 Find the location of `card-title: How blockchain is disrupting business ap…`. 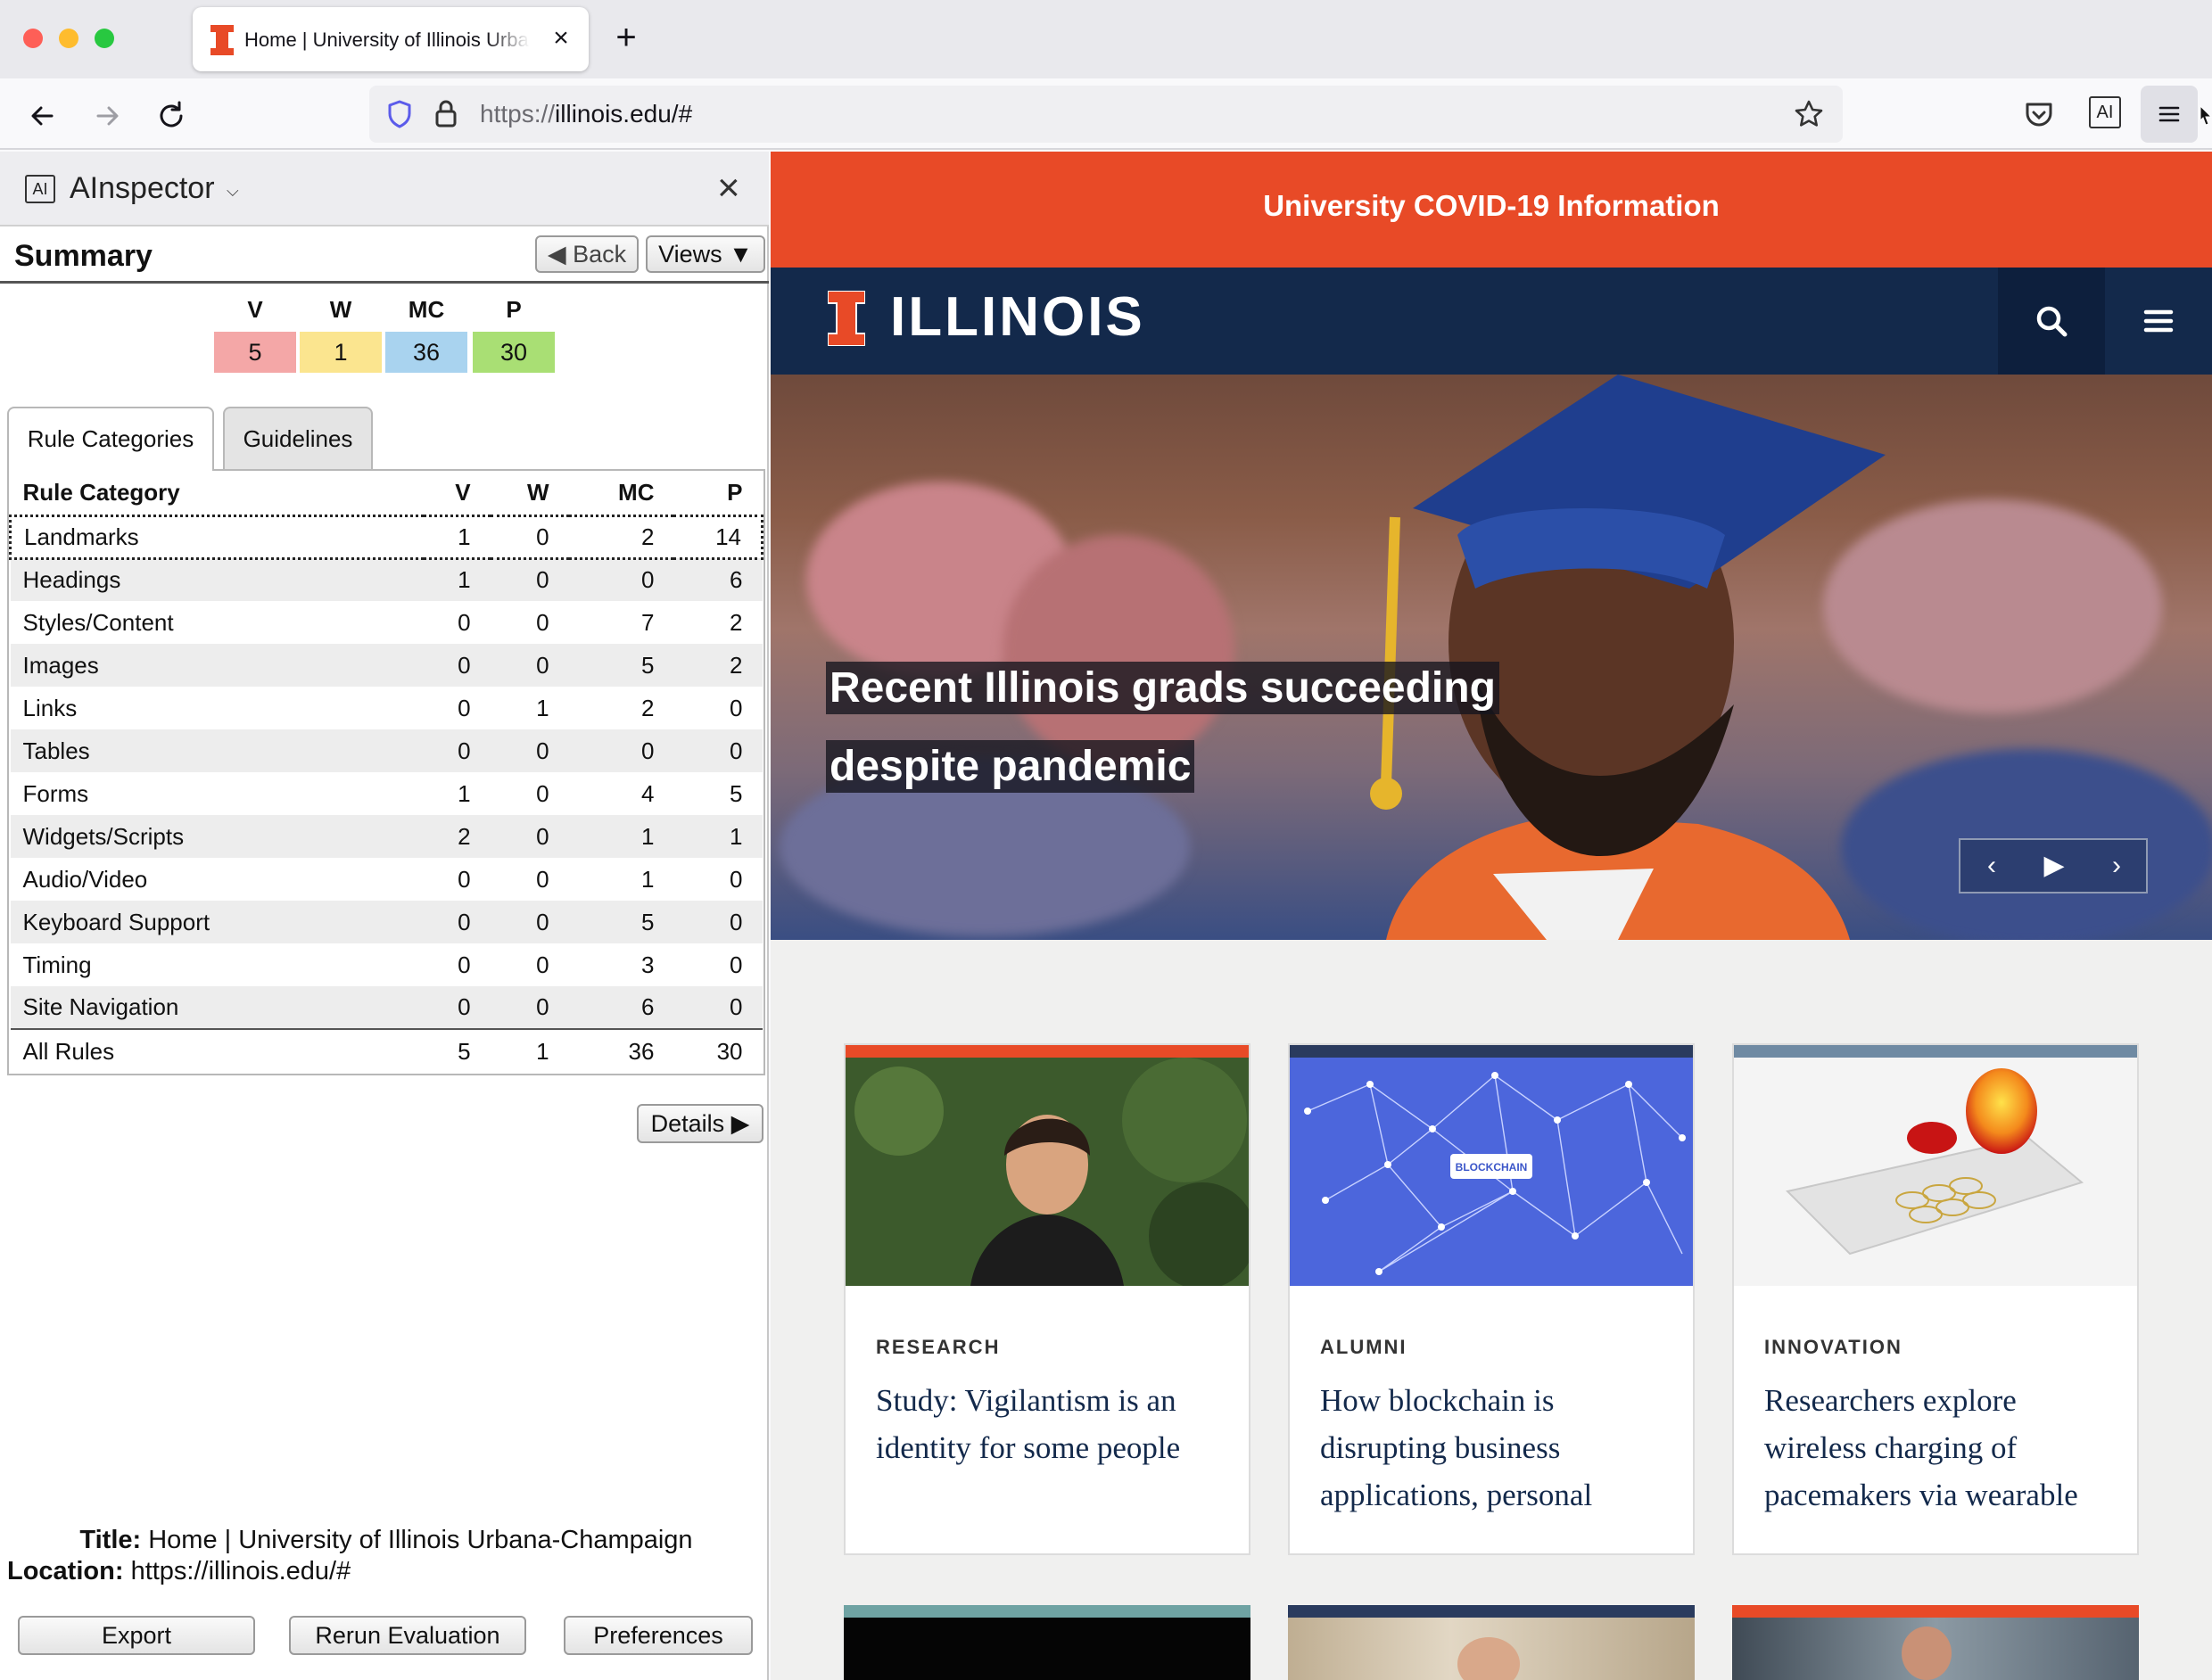

card-title: How blockchain is disrupting business ap… is located at coordinates (1494, 1448).